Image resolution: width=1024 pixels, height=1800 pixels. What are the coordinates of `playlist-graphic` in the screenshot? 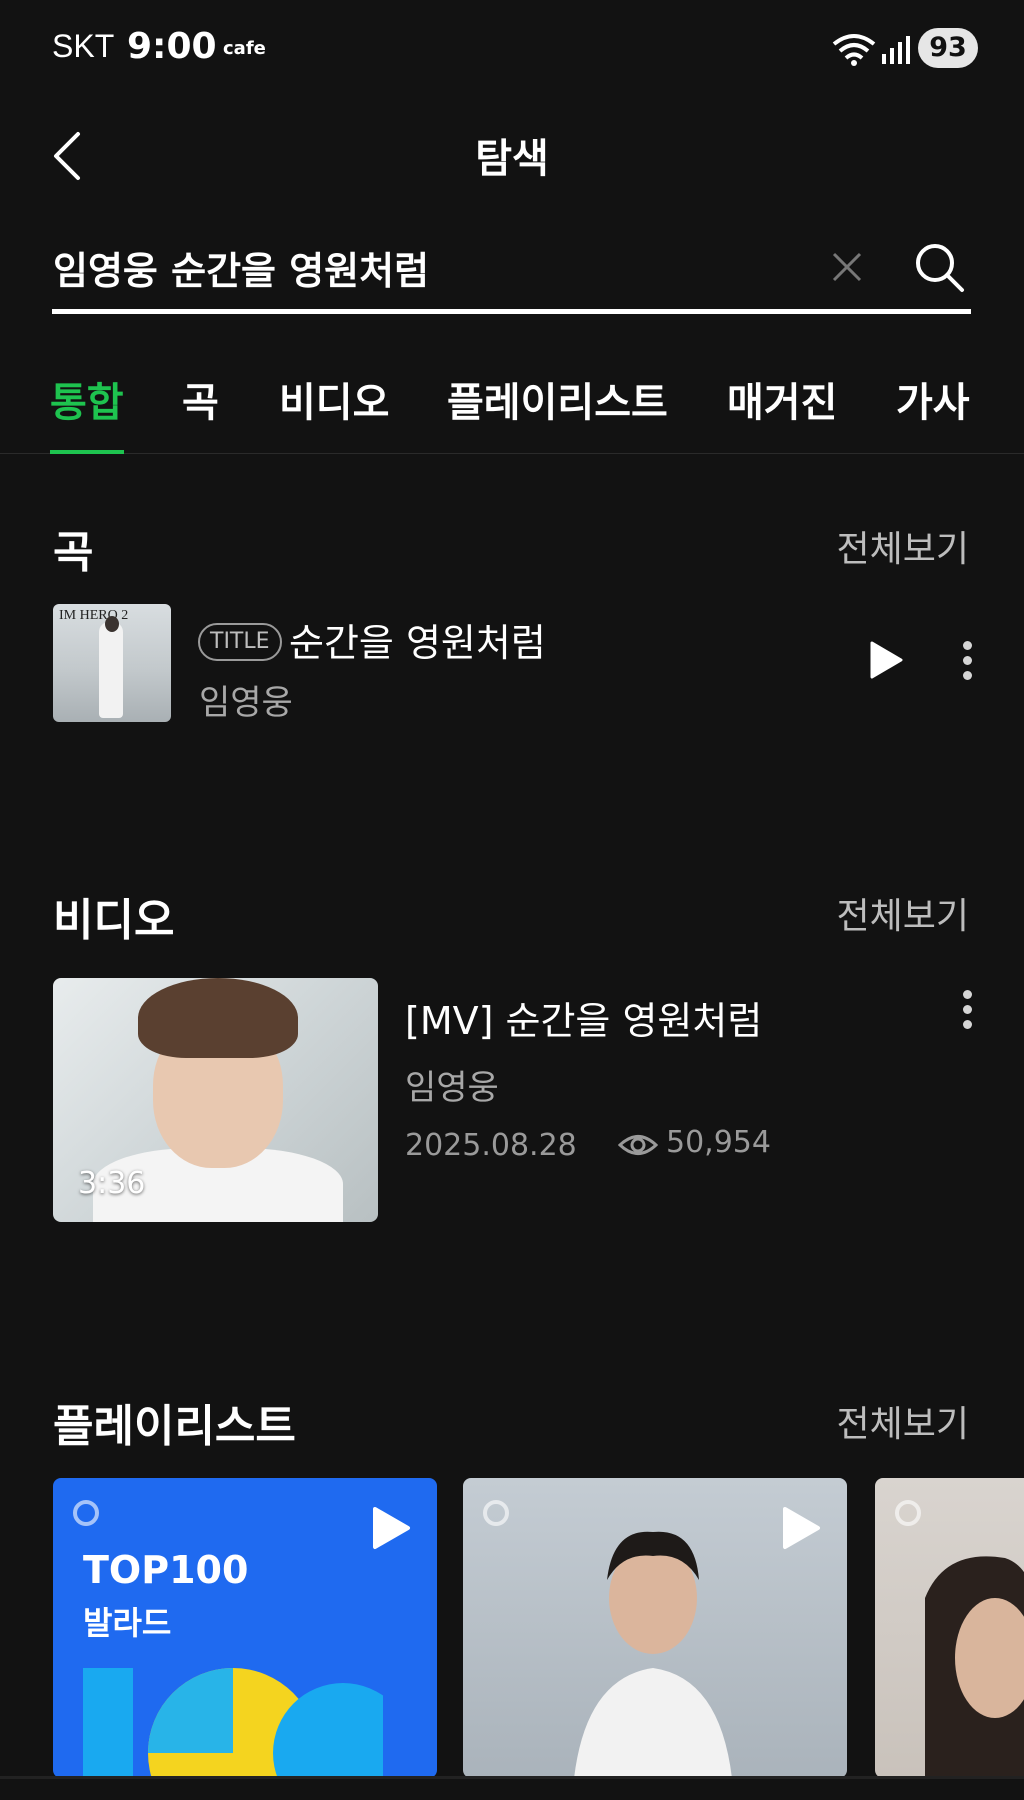 It's located at (233, 1723).